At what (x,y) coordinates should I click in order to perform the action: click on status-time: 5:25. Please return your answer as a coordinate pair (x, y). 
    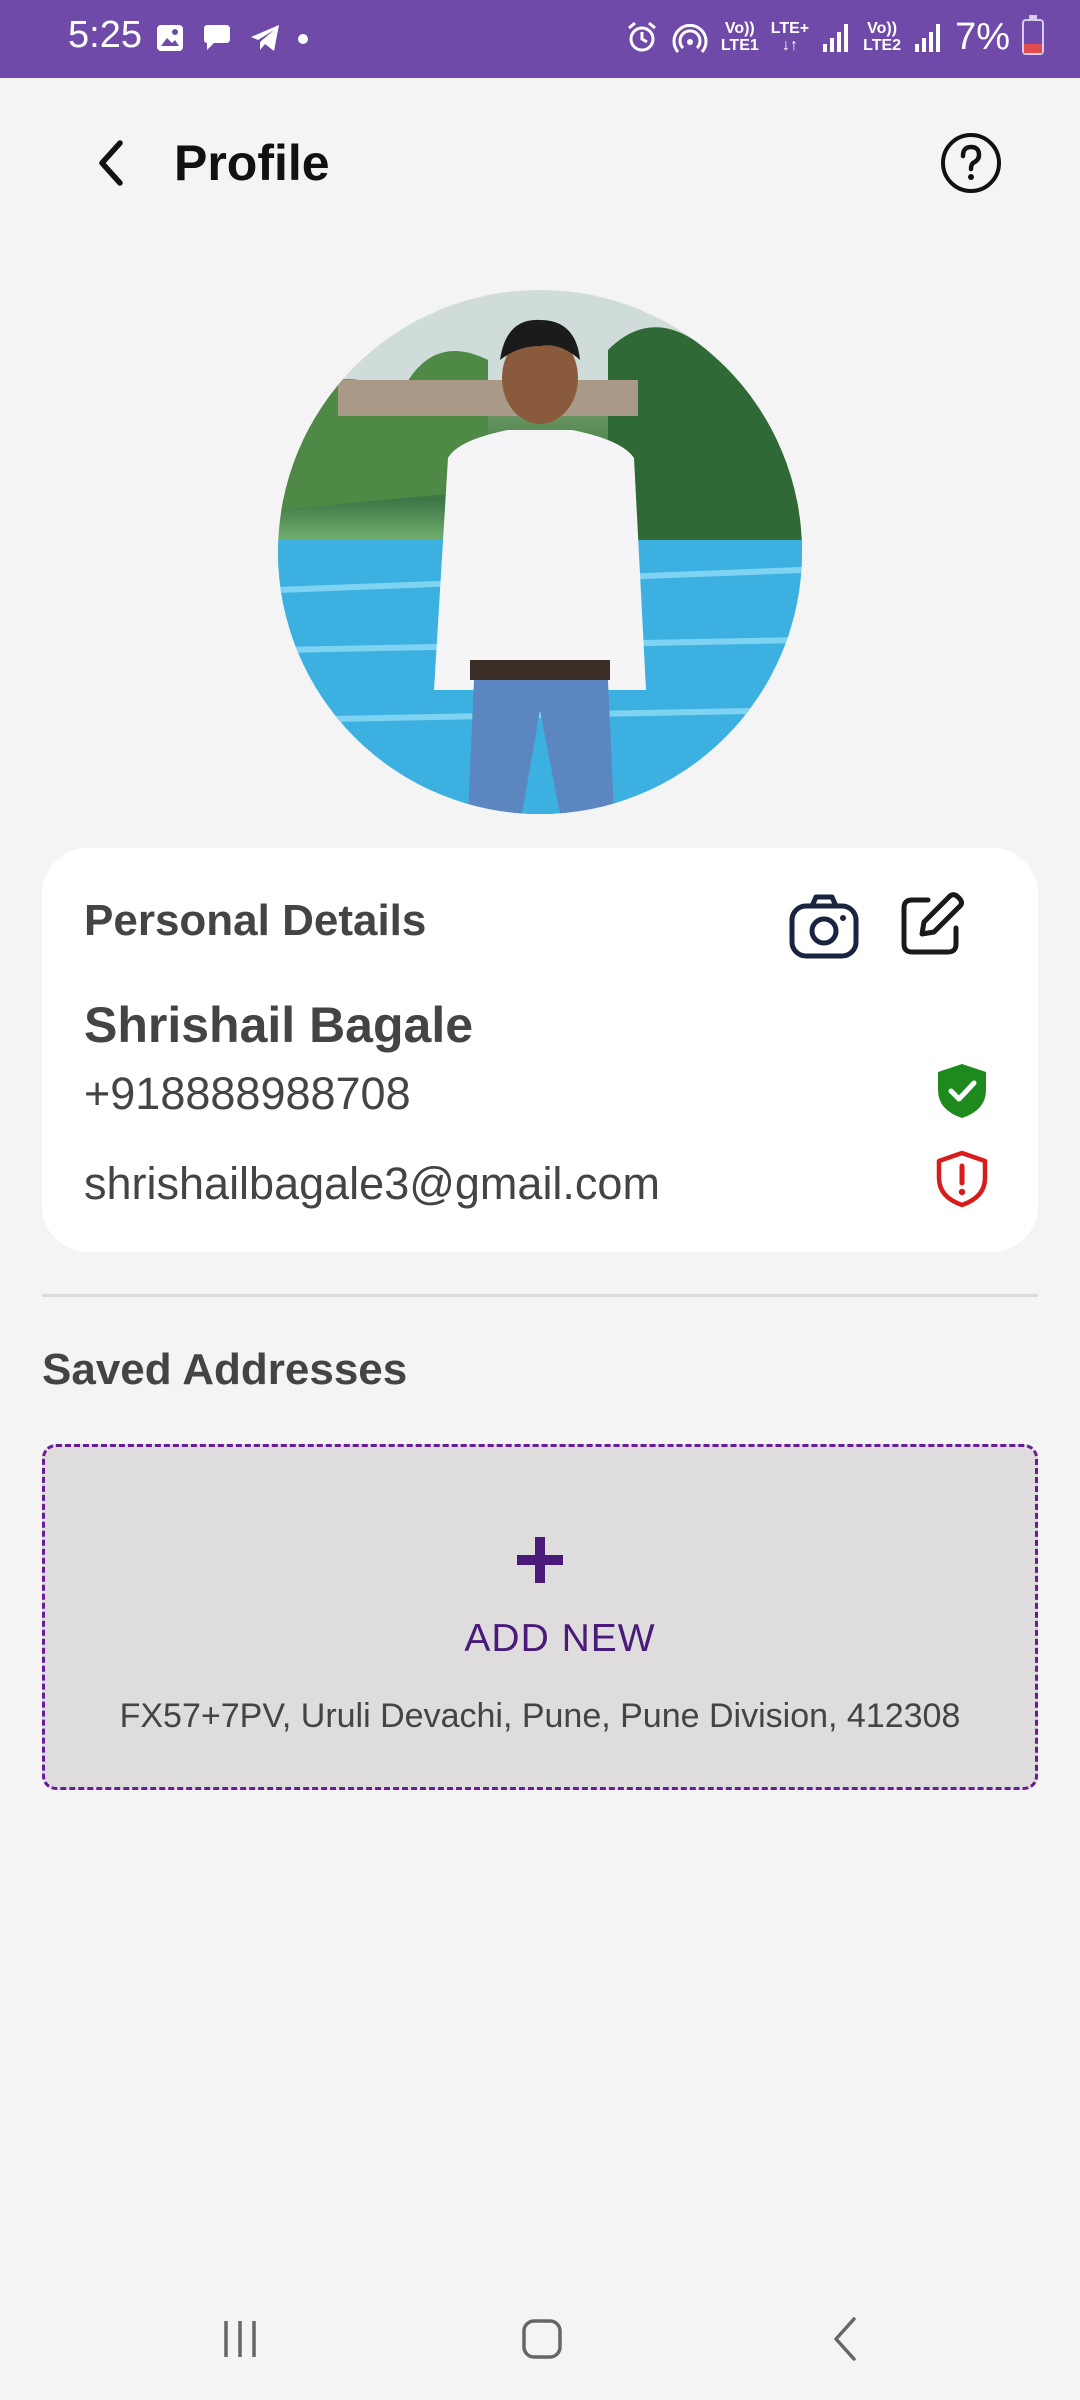
    Looking at the image, I should click on (105, 35).